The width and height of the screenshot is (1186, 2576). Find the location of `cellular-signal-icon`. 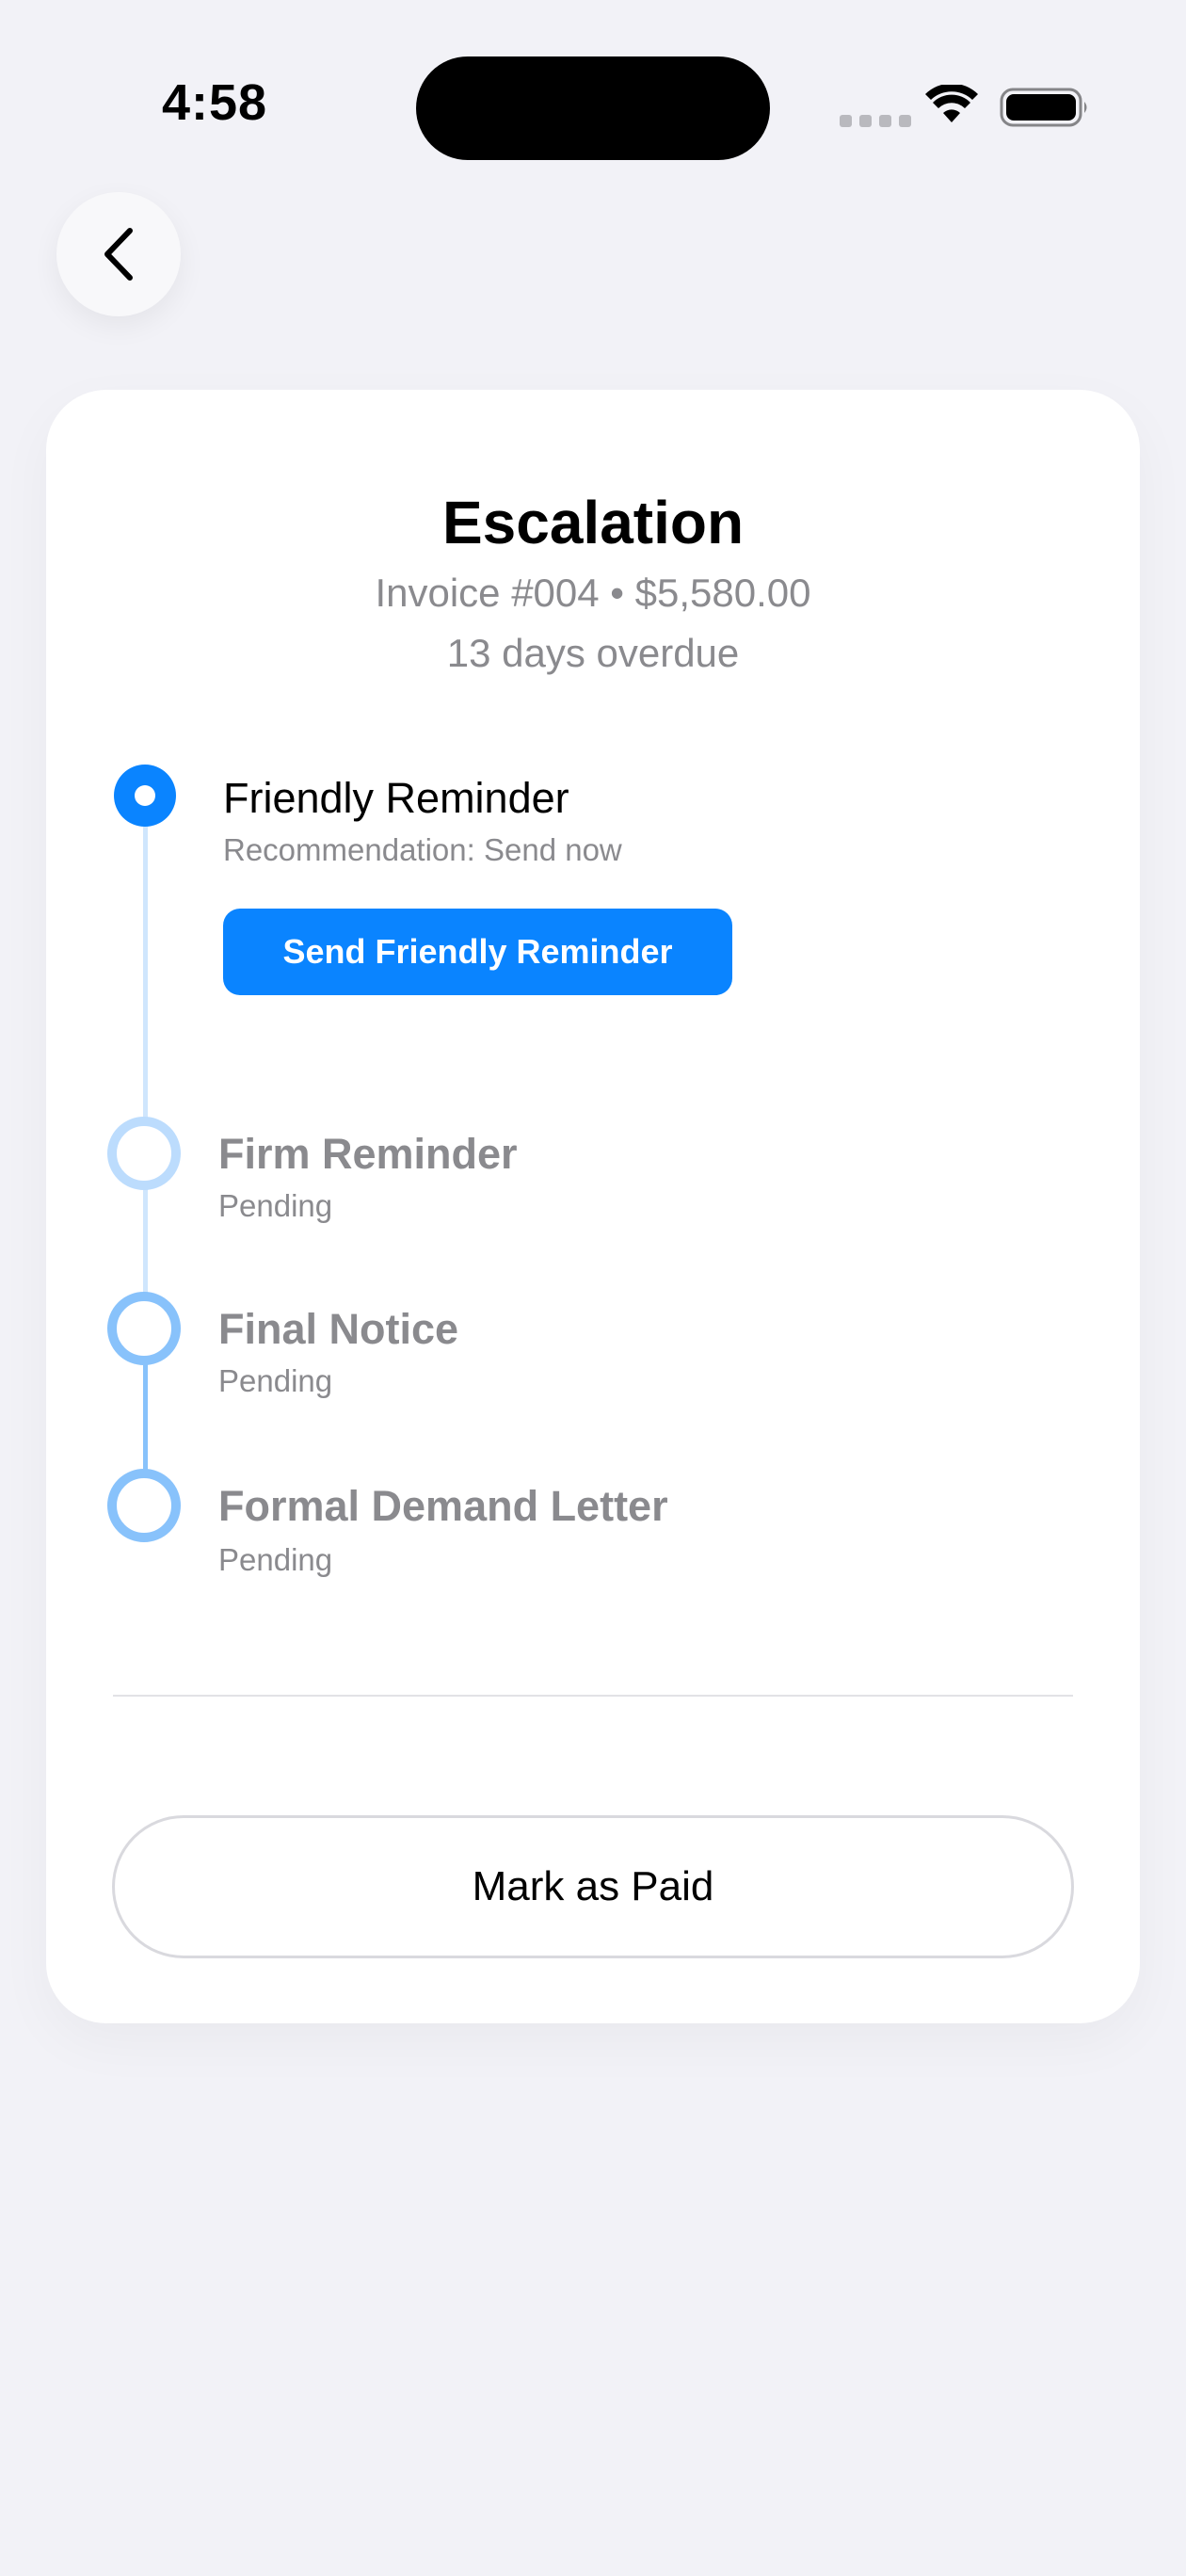

cellular-signal-icon is located at coordinates (875, 121).